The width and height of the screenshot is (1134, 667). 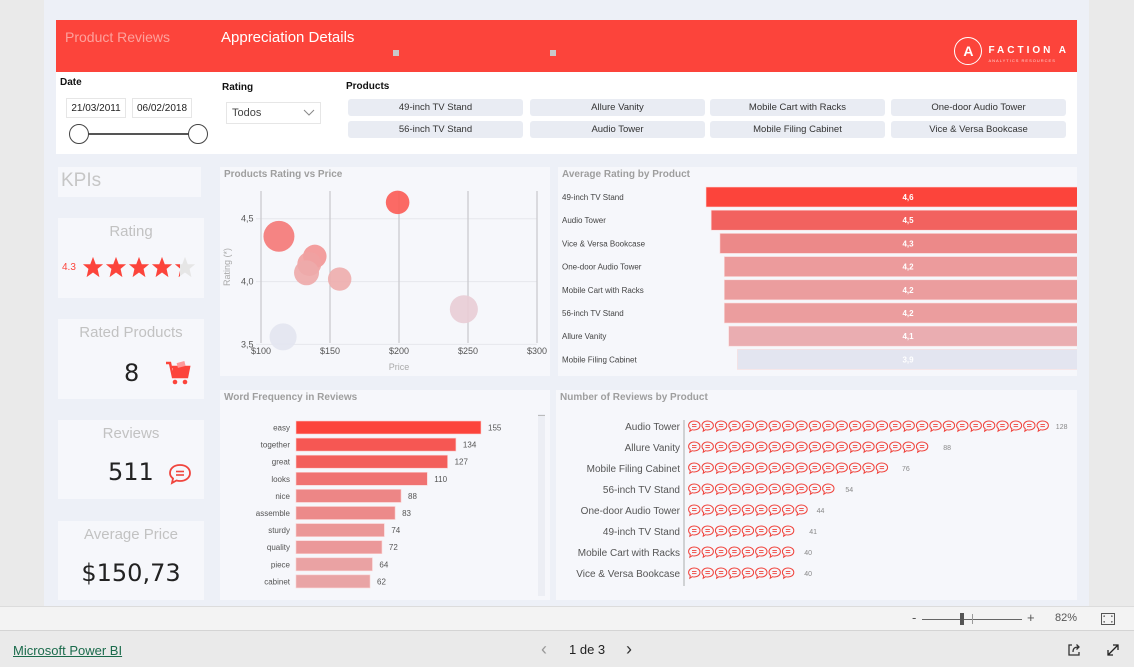 What do you see at coordinates (962, 619) in the screenshot?
I see `zoom-slider-thumb` at bounding box center [962, 619].